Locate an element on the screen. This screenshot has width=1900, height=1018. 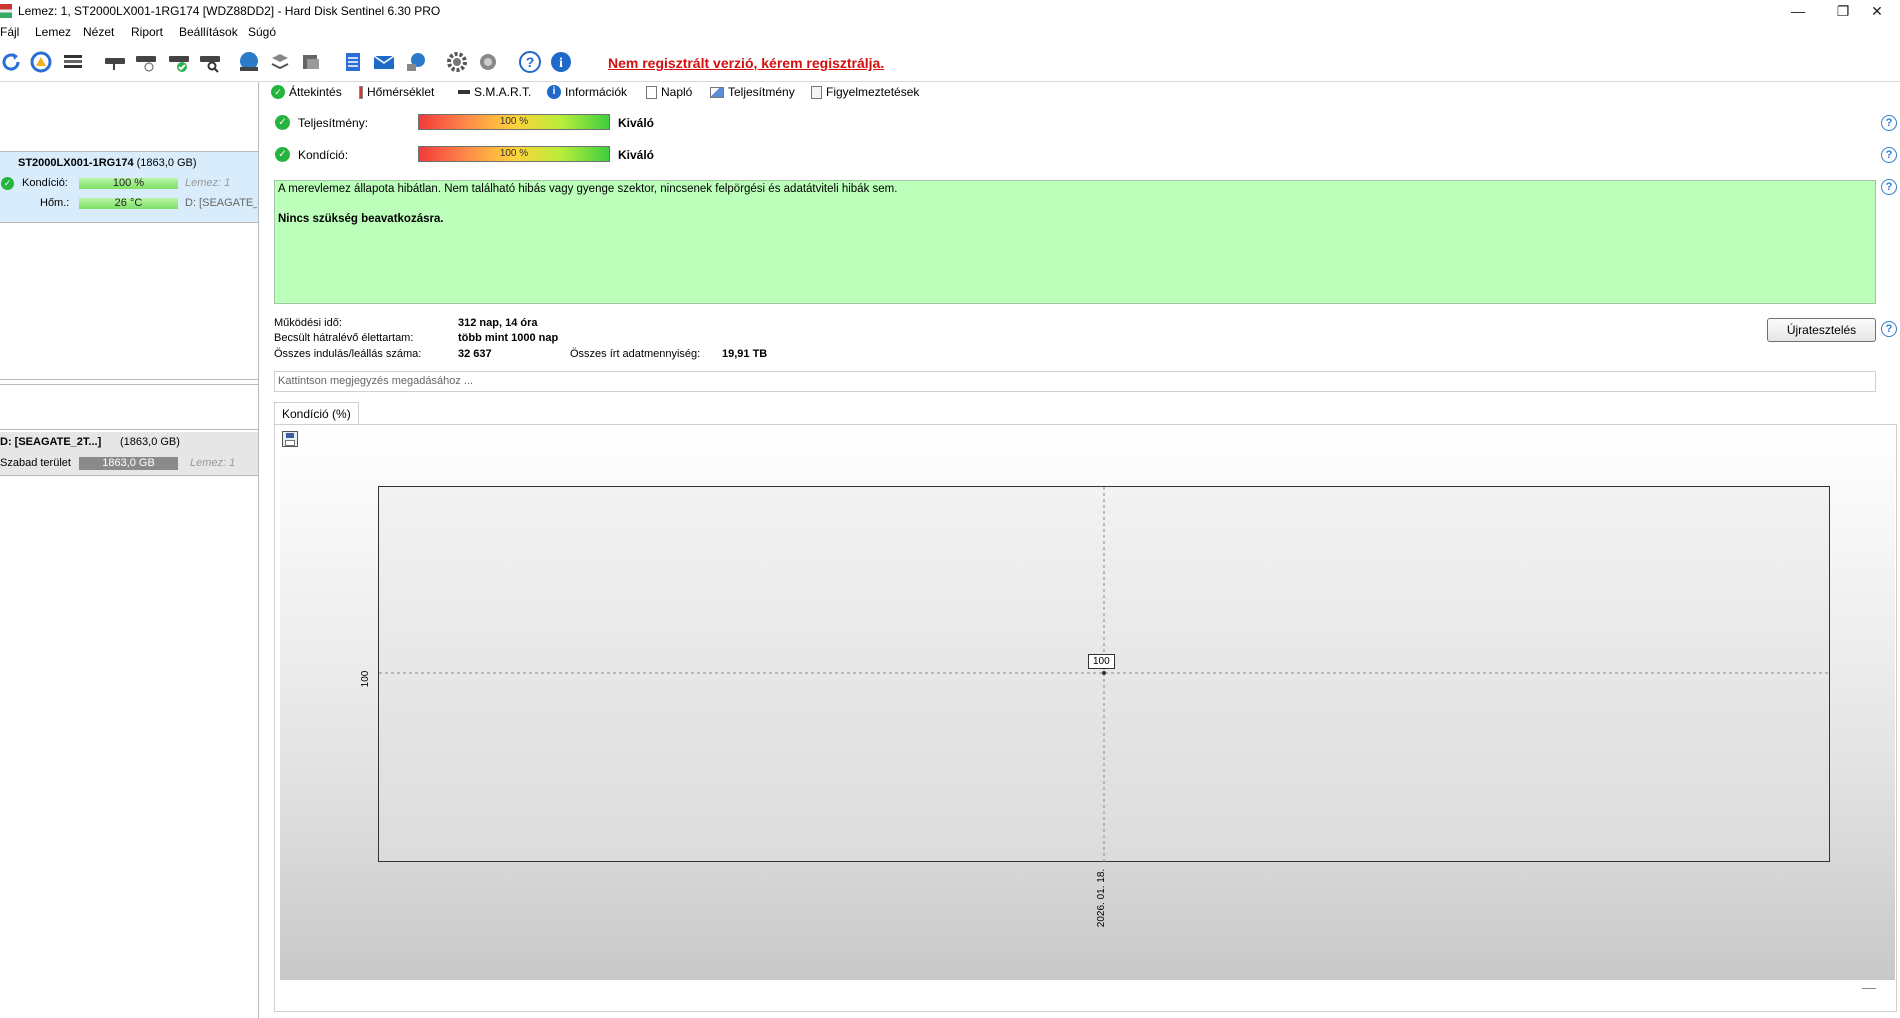
partition-disk-ref: Lemez: 1 is located at coordinates (213, 463).